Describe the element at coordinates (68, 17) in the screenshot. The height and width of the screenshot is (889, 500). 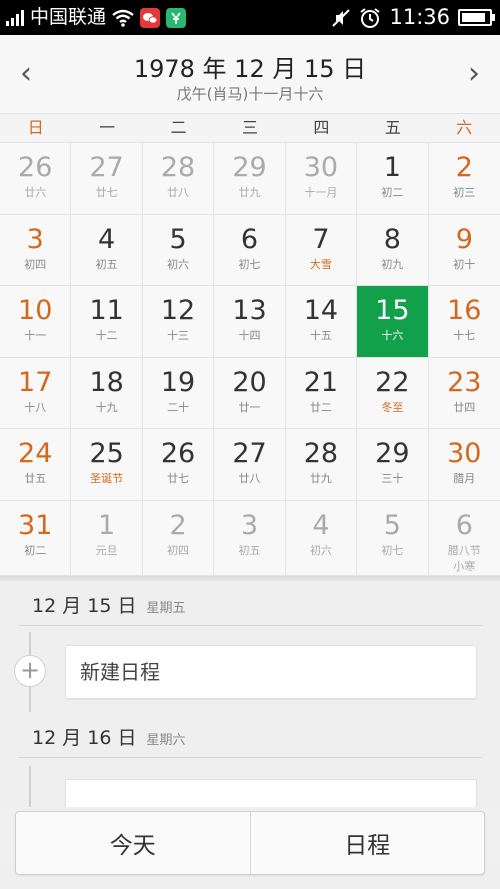
I see `carrier-name: 中国联通` at that location.